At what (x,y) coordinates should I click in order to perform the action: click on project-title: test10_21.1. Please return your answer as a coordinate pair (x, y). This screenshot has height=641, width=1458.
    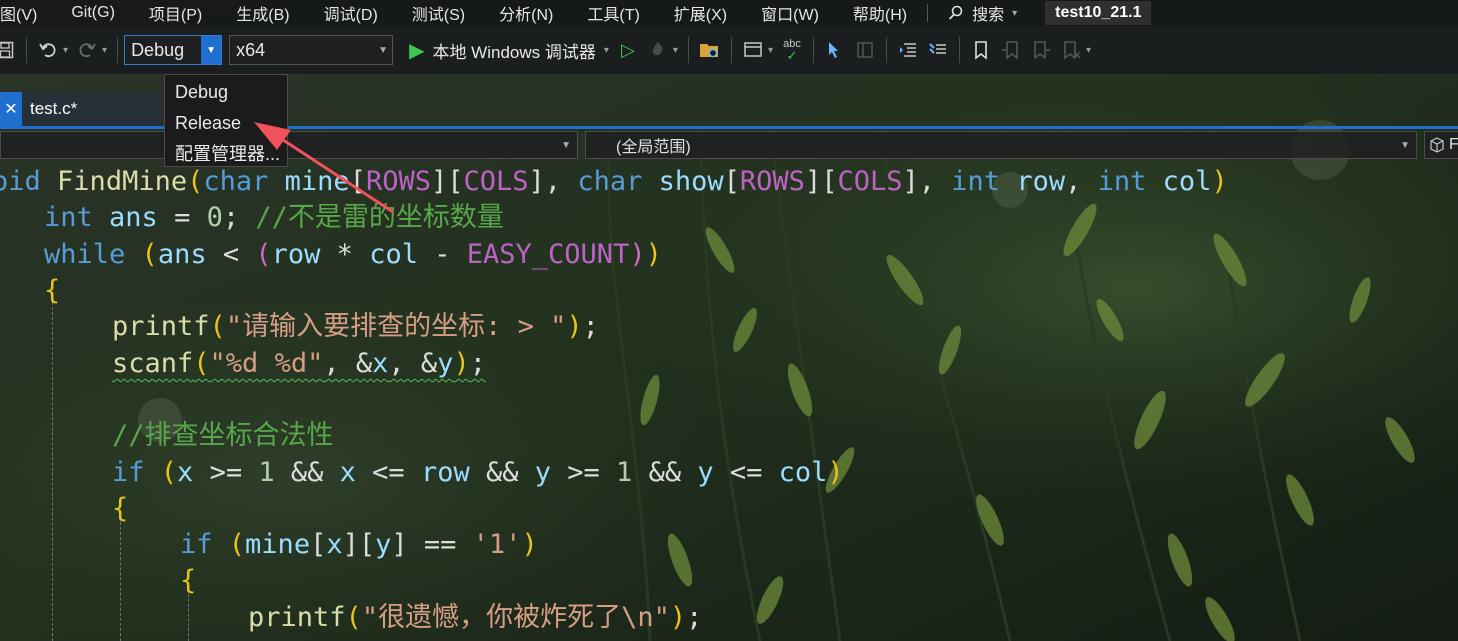
    Looking at the image, I should click on (1098, 13).